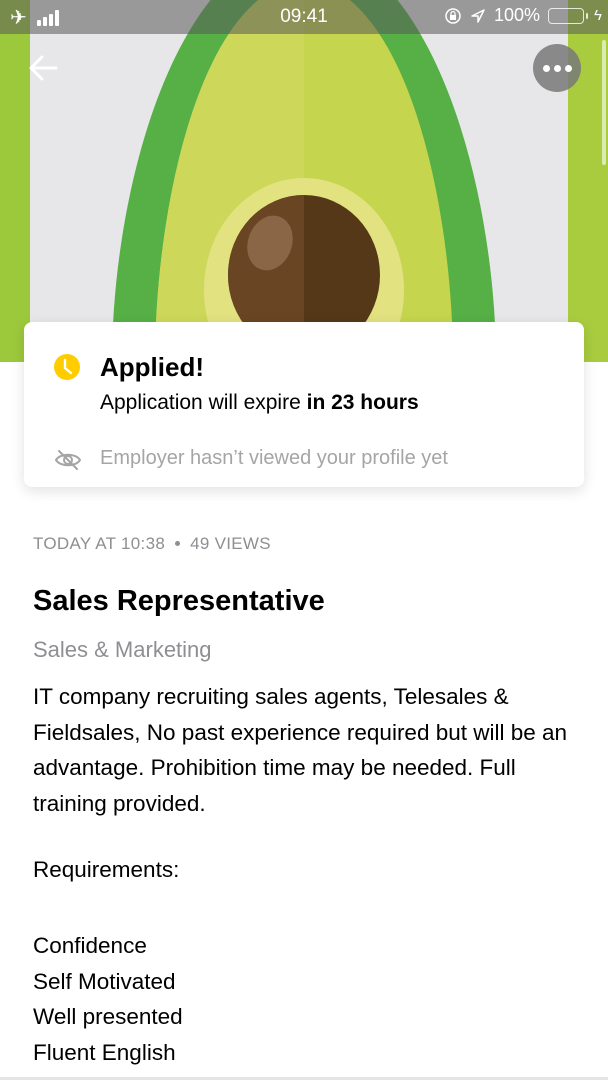 The width and height of the screenshot is (608, 1080). I want to click on location-icon, so click(478, 15).